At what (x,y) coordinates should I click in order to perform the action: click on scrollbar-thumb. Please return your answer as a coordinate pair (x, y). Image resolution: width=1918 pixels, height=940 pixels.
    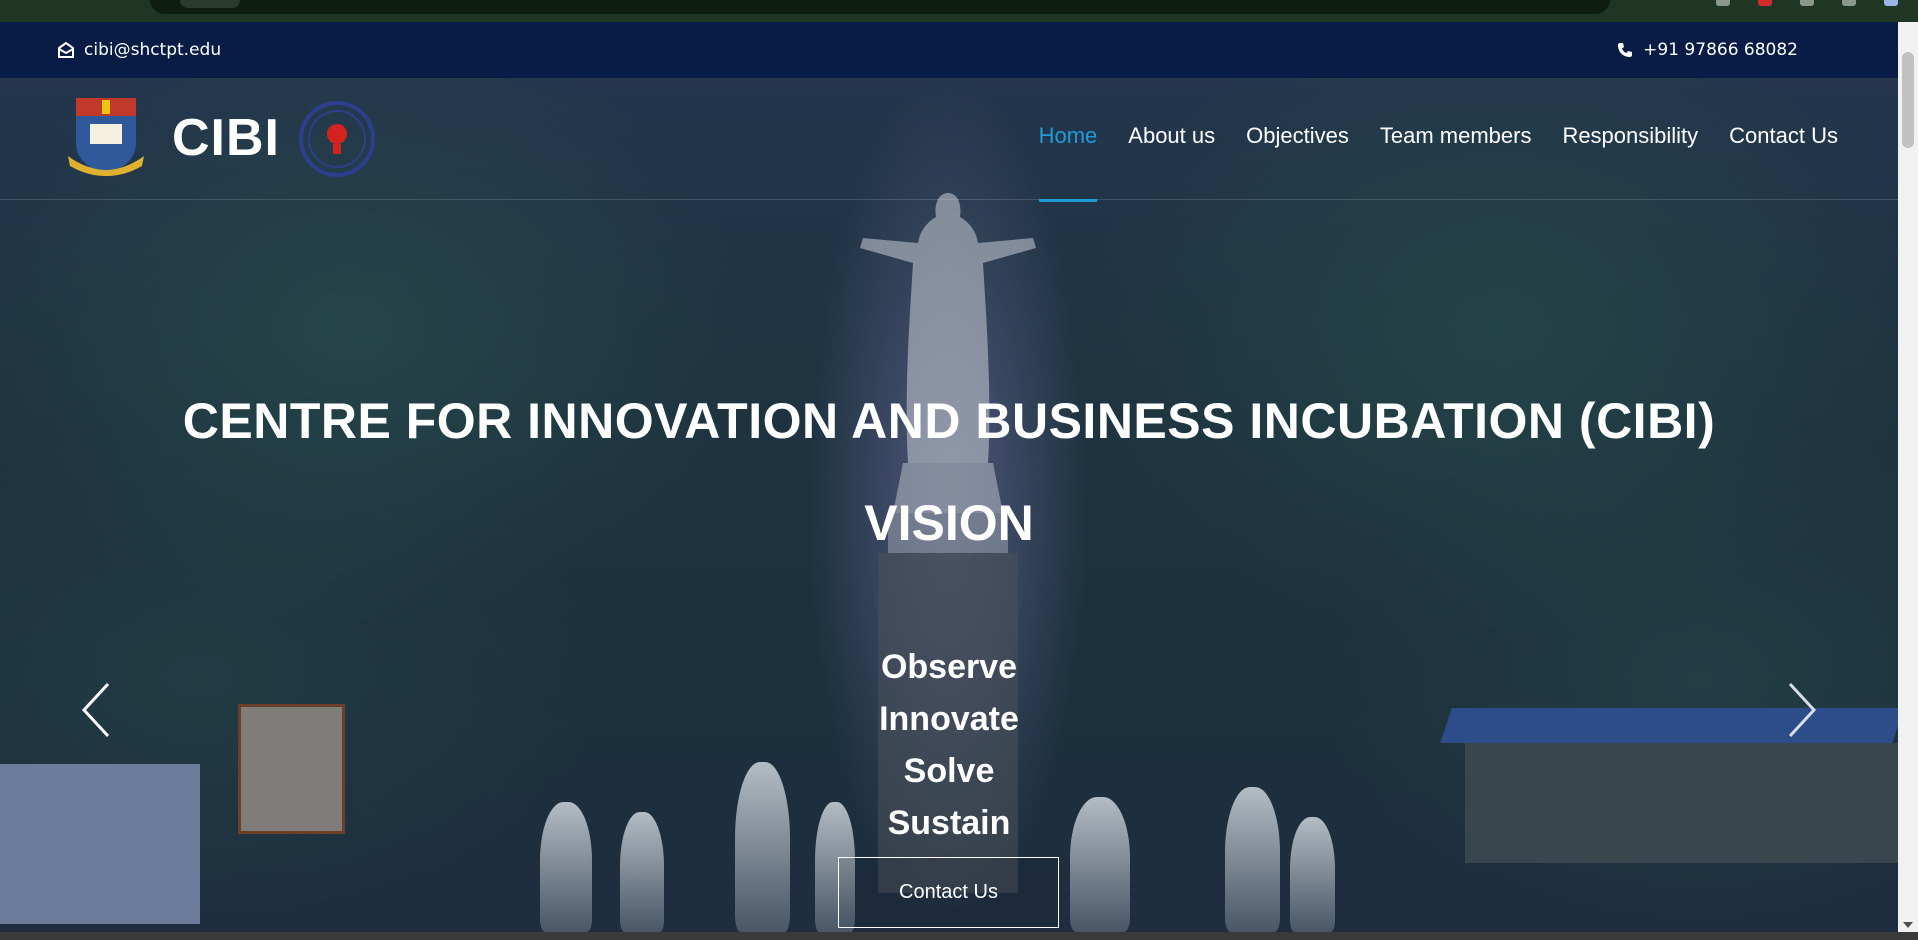
    Looking at the image, I should click on (1908, 100).